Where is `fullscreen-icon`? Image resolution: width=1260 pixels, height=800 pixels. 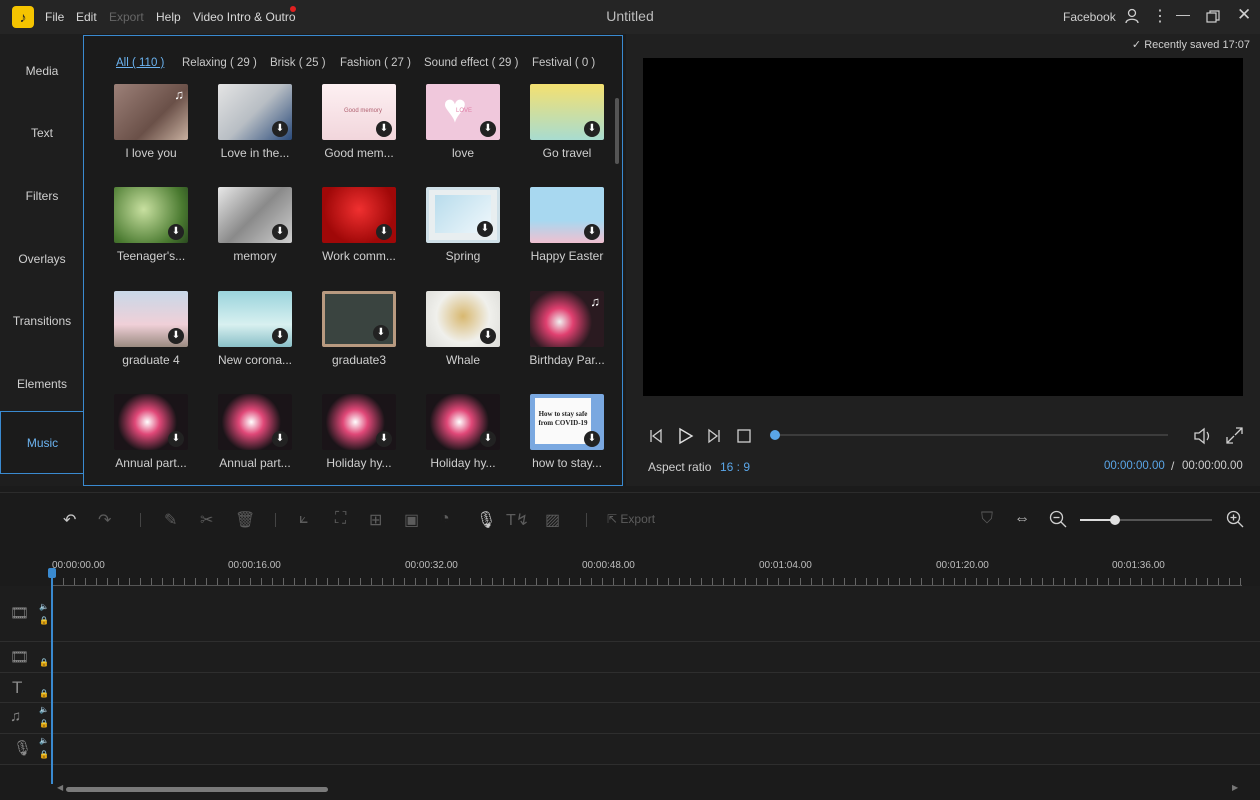 fullscreen-icon is located at coordinates (1234, 435).